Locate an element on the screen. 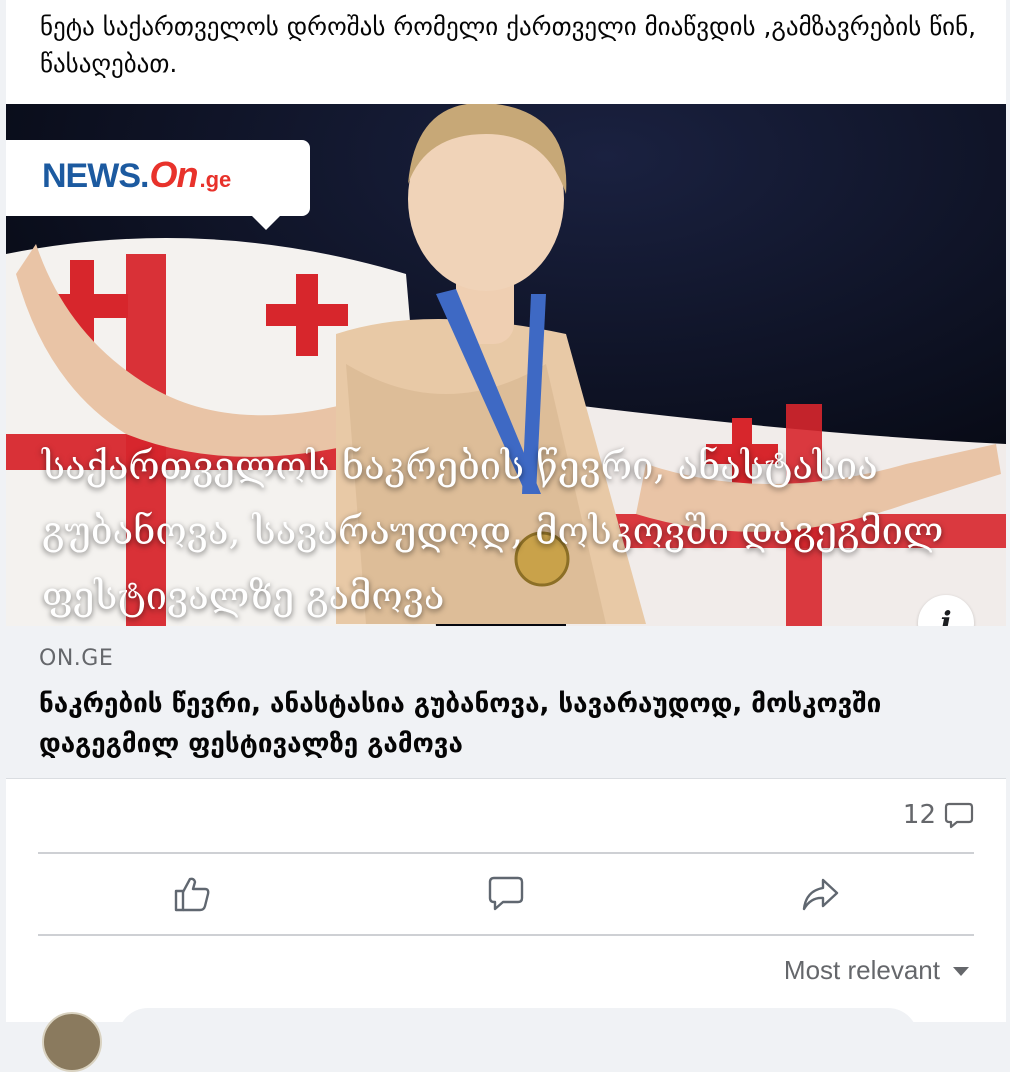 The width and height of the screenshot is (1010, 1072). share-icon is located at coordinates (820, 894).